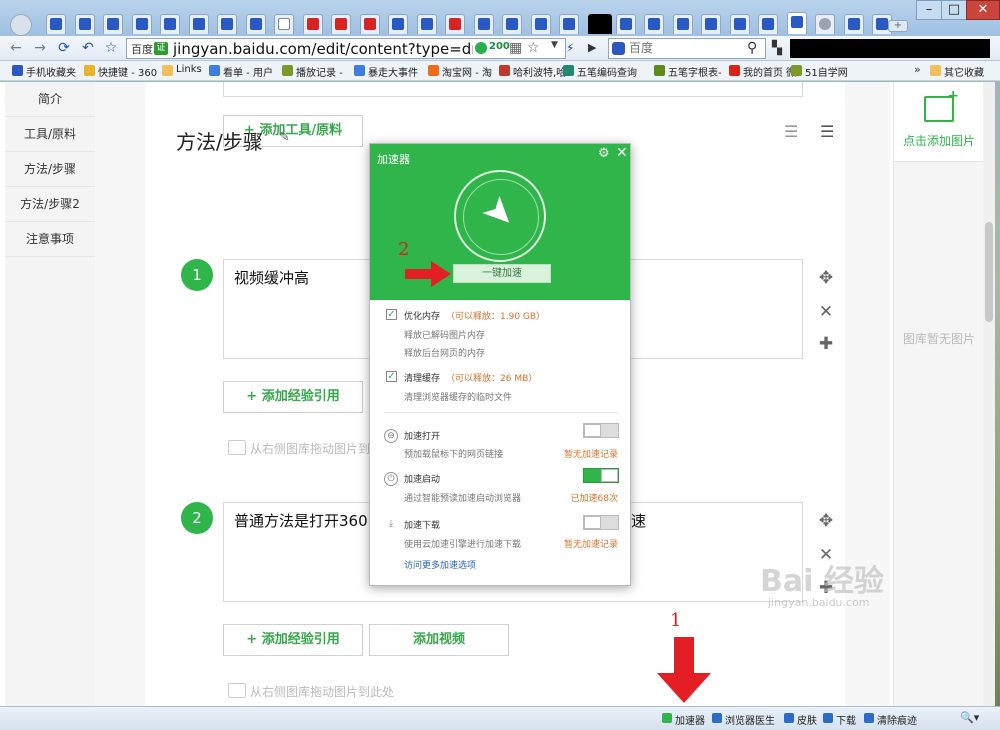  Describe the element at coordinates (386, 71) in the screenshot. I see `bookmark-item: 暴走大事件` at that location.